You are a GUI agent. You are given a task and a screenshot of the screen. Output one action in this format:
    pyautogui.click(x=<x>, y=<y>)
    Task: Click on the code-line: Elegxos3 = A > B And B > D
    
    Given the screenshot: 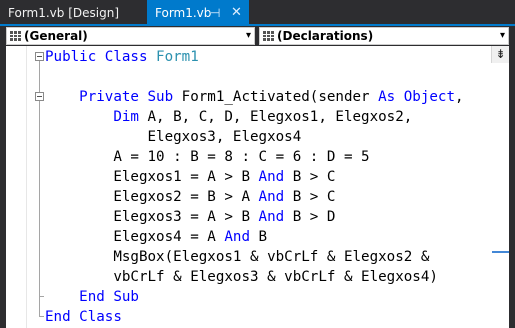 What is the action you would take?
    pyautogui.click(x=190, y=217)
    